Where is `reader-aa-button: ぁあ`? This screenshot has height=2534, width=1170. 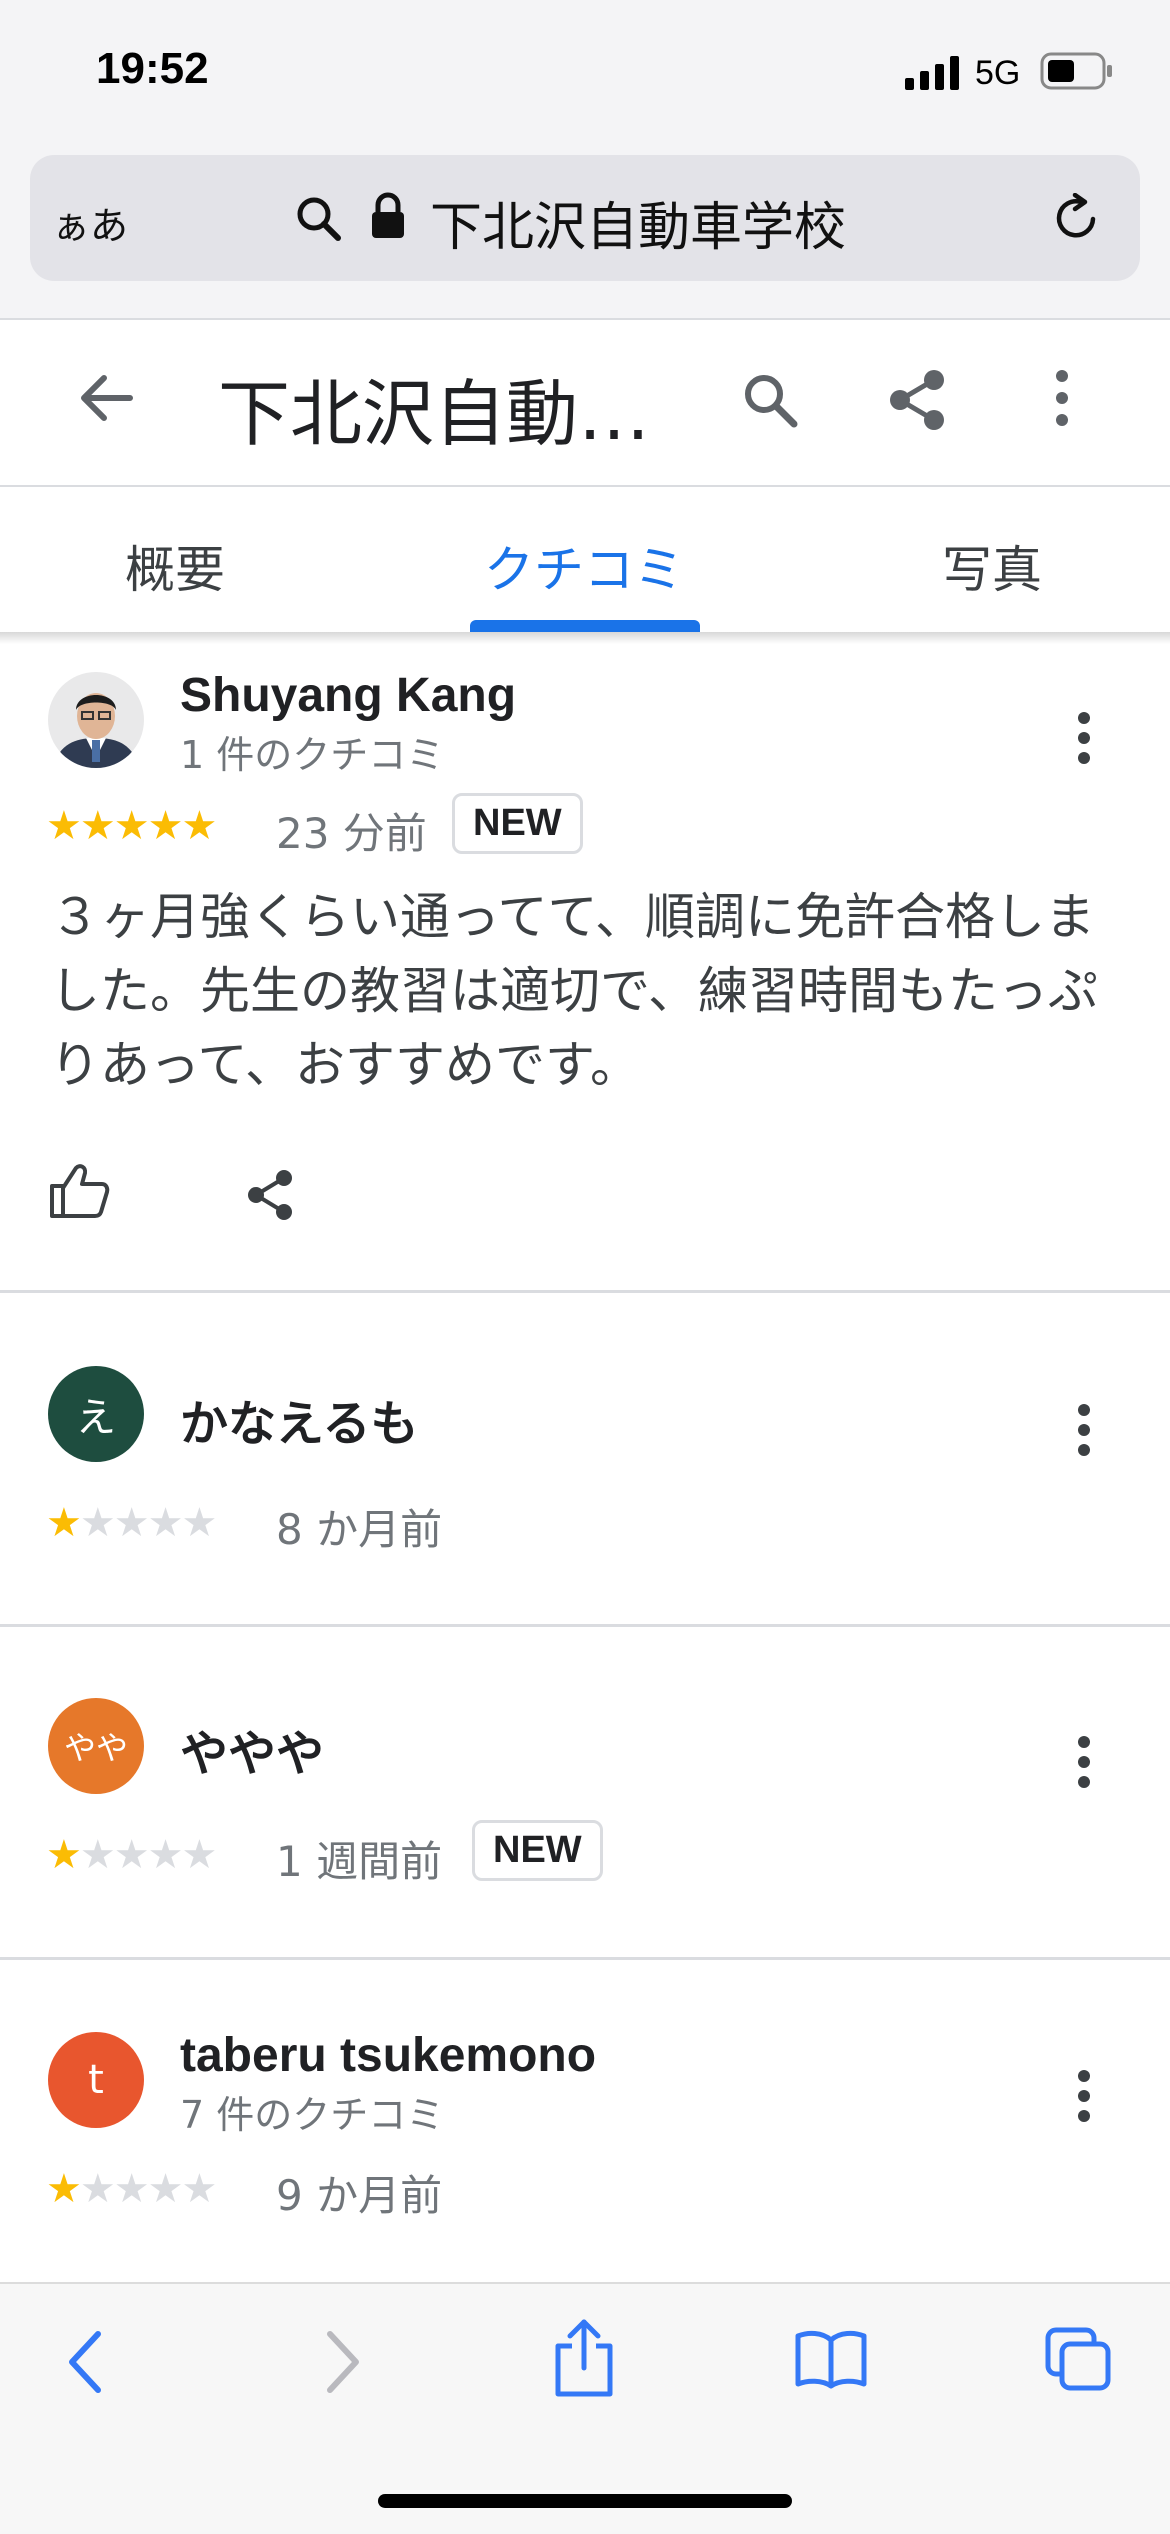 reader-aa-button: ぁあ is located at coordinates (90, 222).